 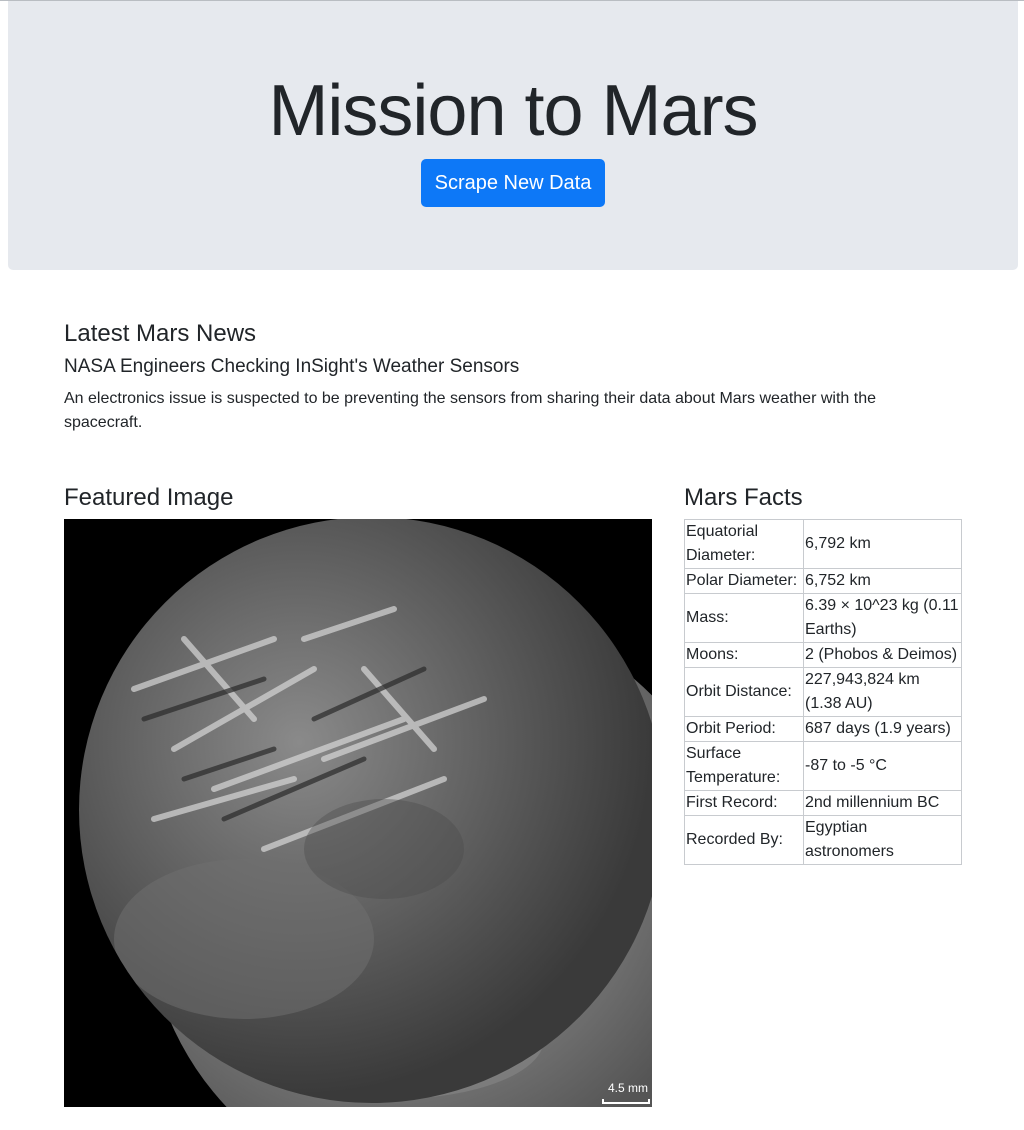 I want to click on table-row: Orbit Period: 687 days (1.9 years), so click(x=823, y=729).